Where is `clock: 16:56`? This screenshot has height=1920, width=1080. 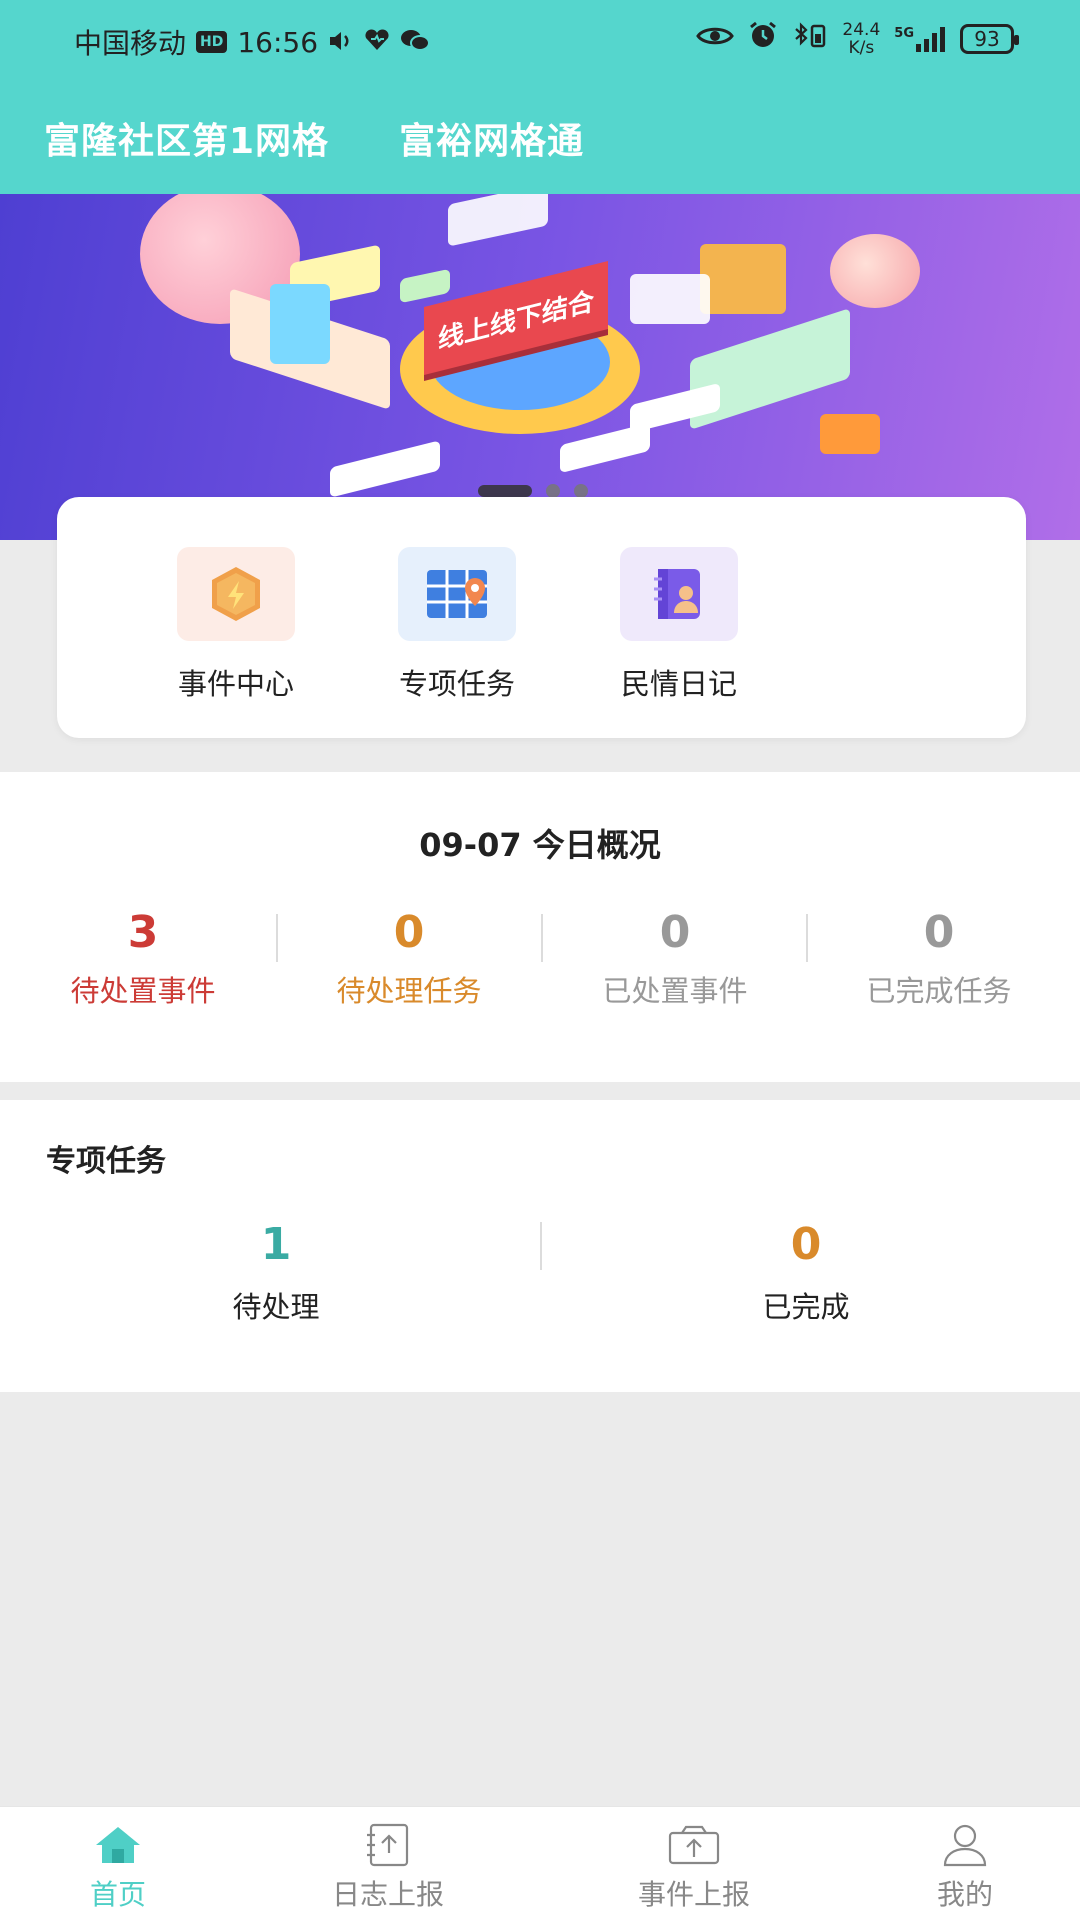
clock: 16:56 is located at coordinates (278, 42).